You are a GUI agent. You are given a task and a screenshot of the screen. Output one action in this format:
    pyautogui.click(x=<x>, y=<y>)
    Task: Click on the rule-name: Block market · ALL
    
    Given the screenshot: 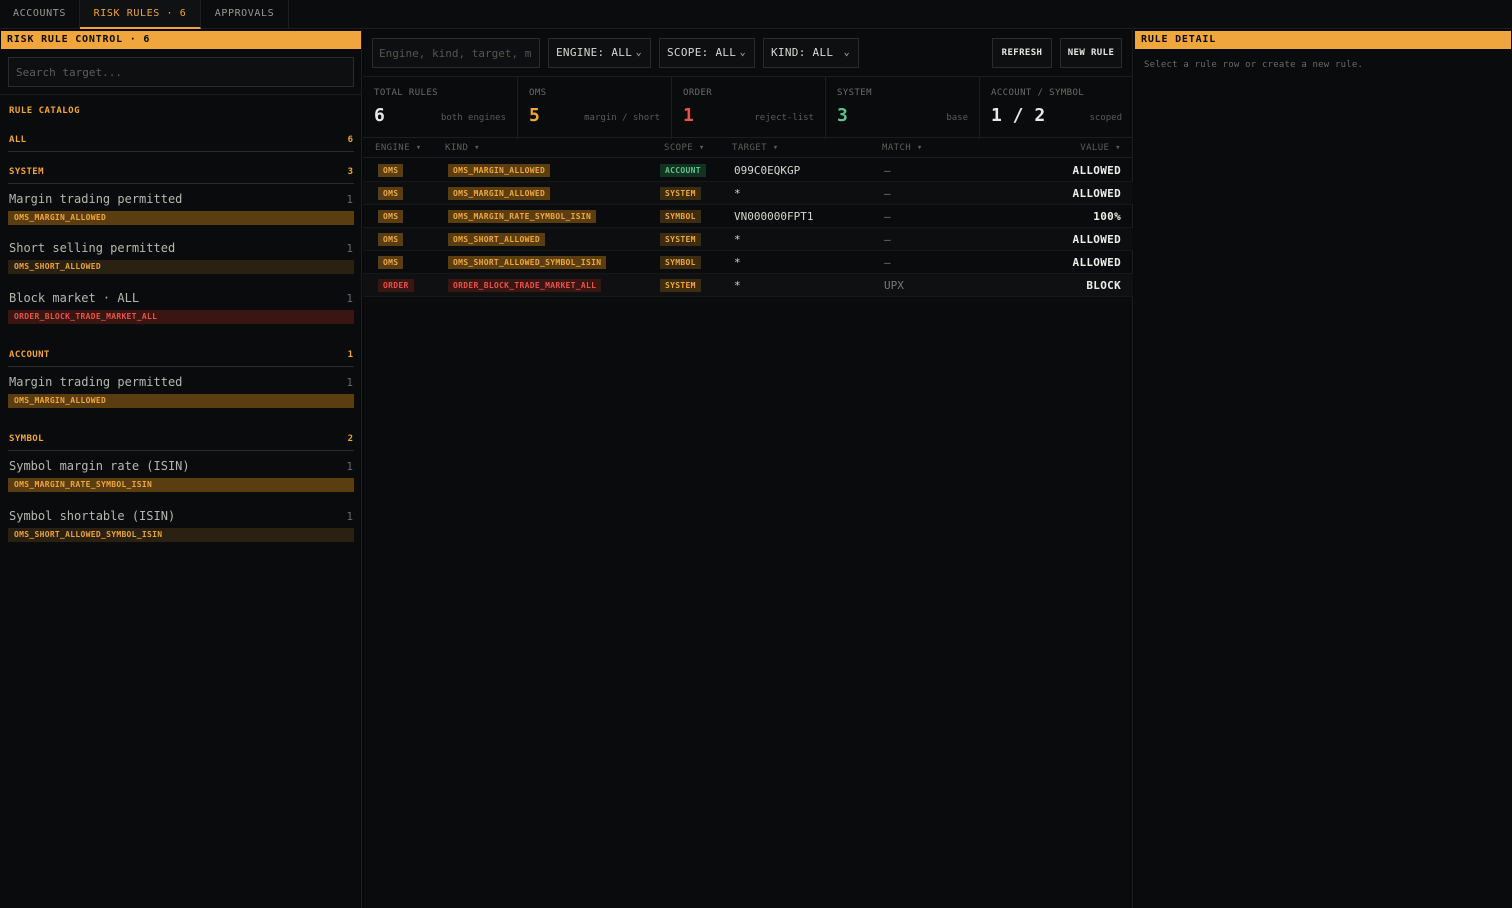 What is the action you would take?
    pyautogui.click(x=74, y=298)
    